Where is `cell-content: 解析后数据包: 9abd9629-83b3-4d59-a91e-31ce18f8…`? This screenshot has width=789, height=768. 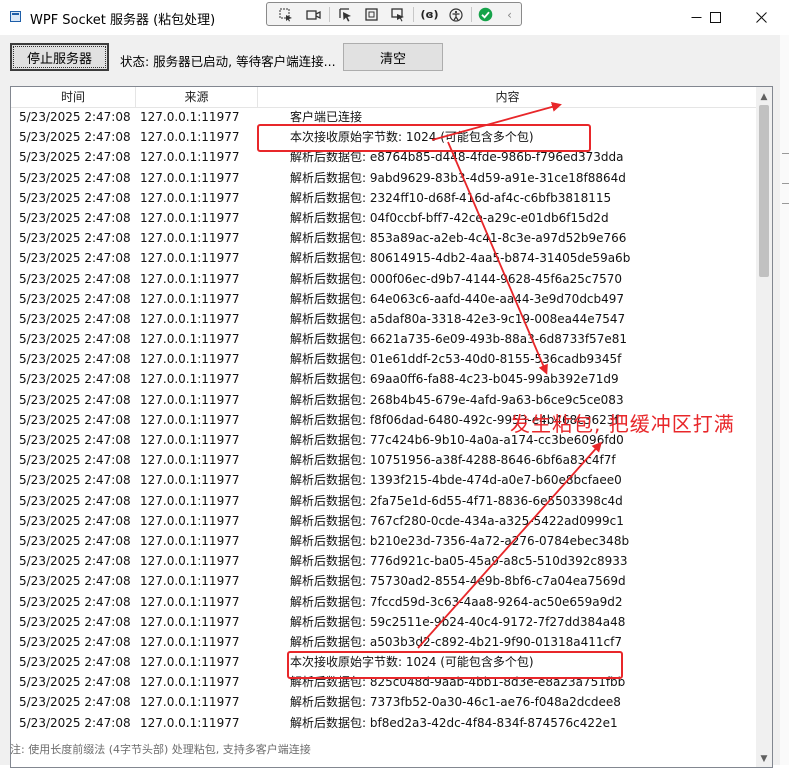
cell-content: 解析后数据包: 9abd9629-83b3-4d59-a91e-31ce18f8… is located at coordinates (458, 177).